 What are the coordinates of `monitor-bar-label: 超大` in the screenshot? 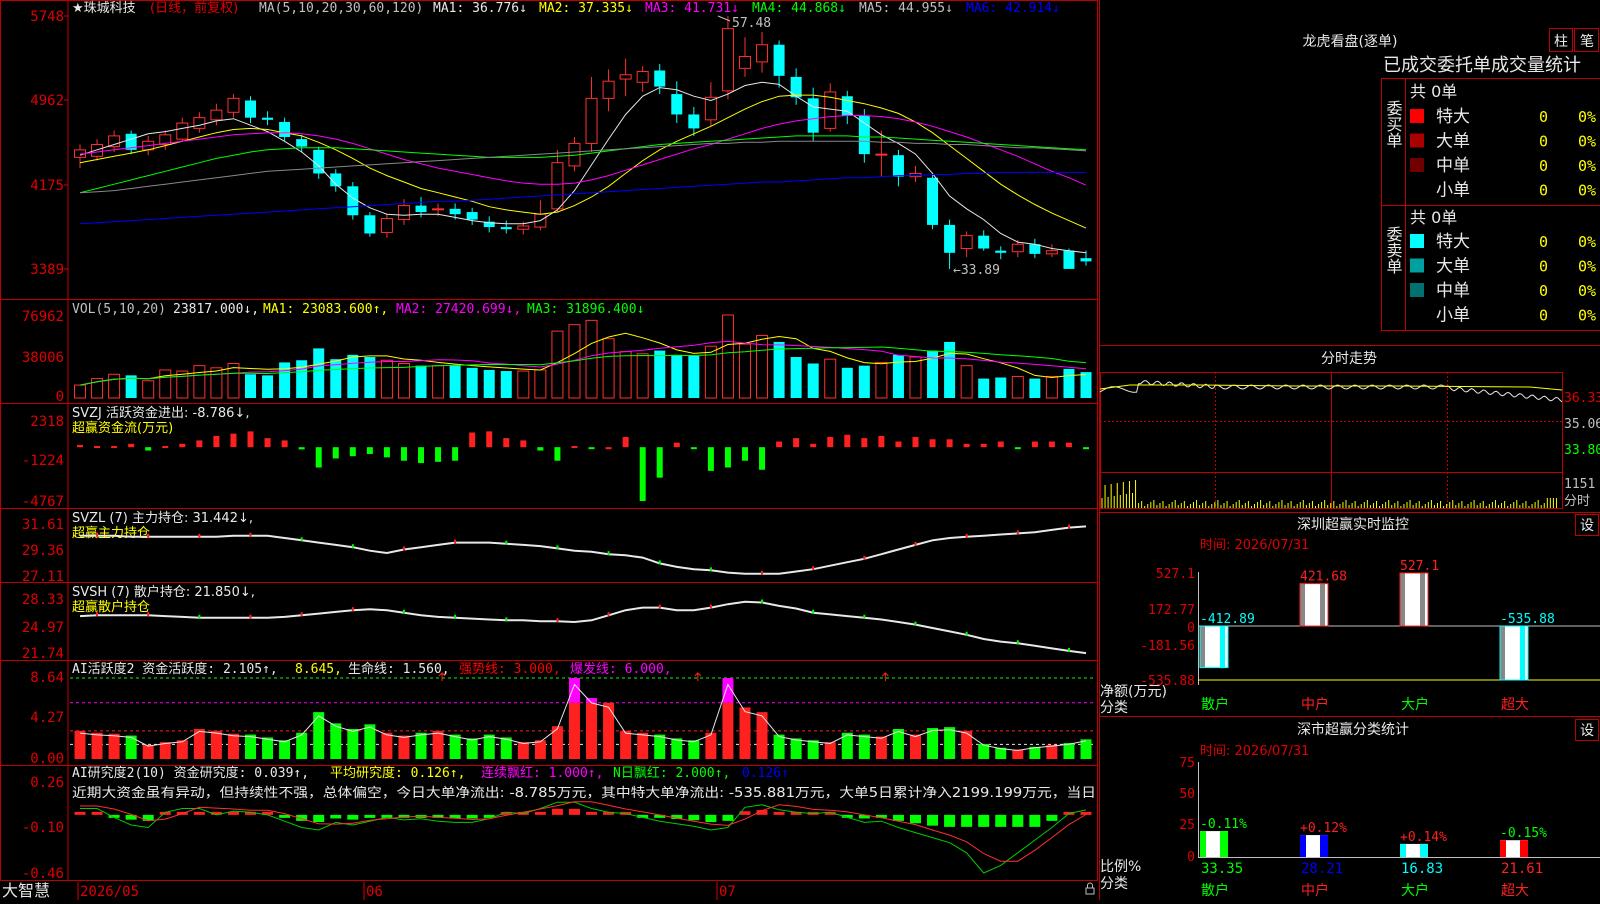 It's located at (1515, 705).